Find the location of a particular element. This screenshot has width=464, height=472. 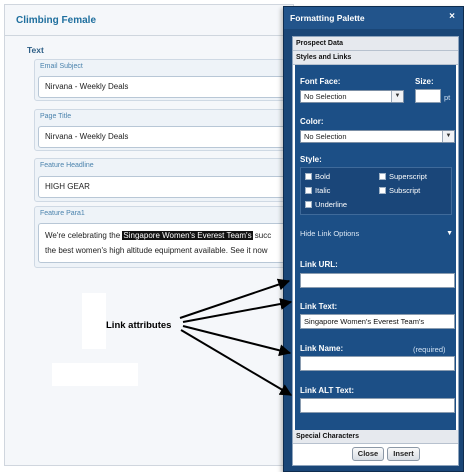

annotation-arrows is located at coordinates (236, 337).